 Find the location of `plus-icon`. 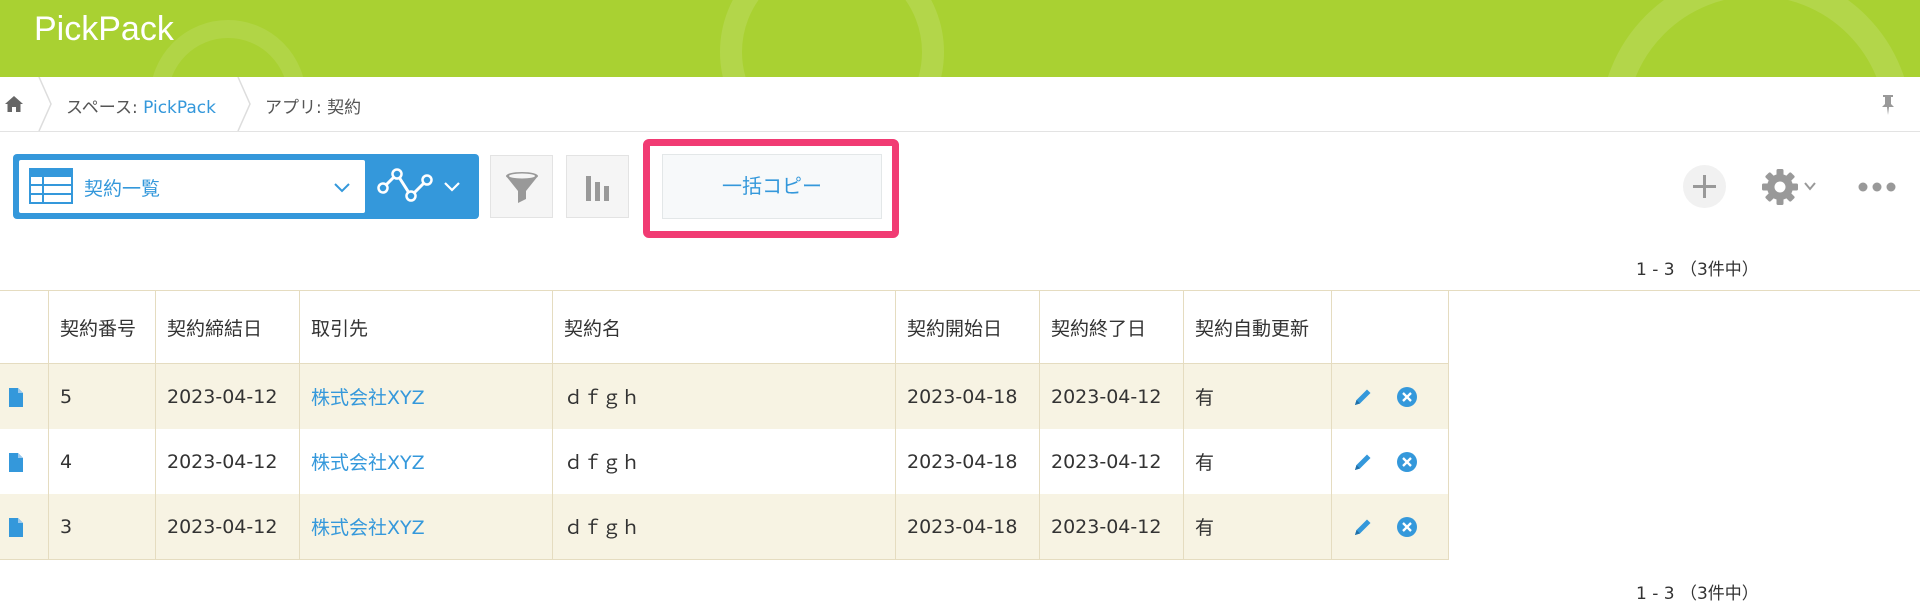

plus-icon is located at coordinates (1704, 186).